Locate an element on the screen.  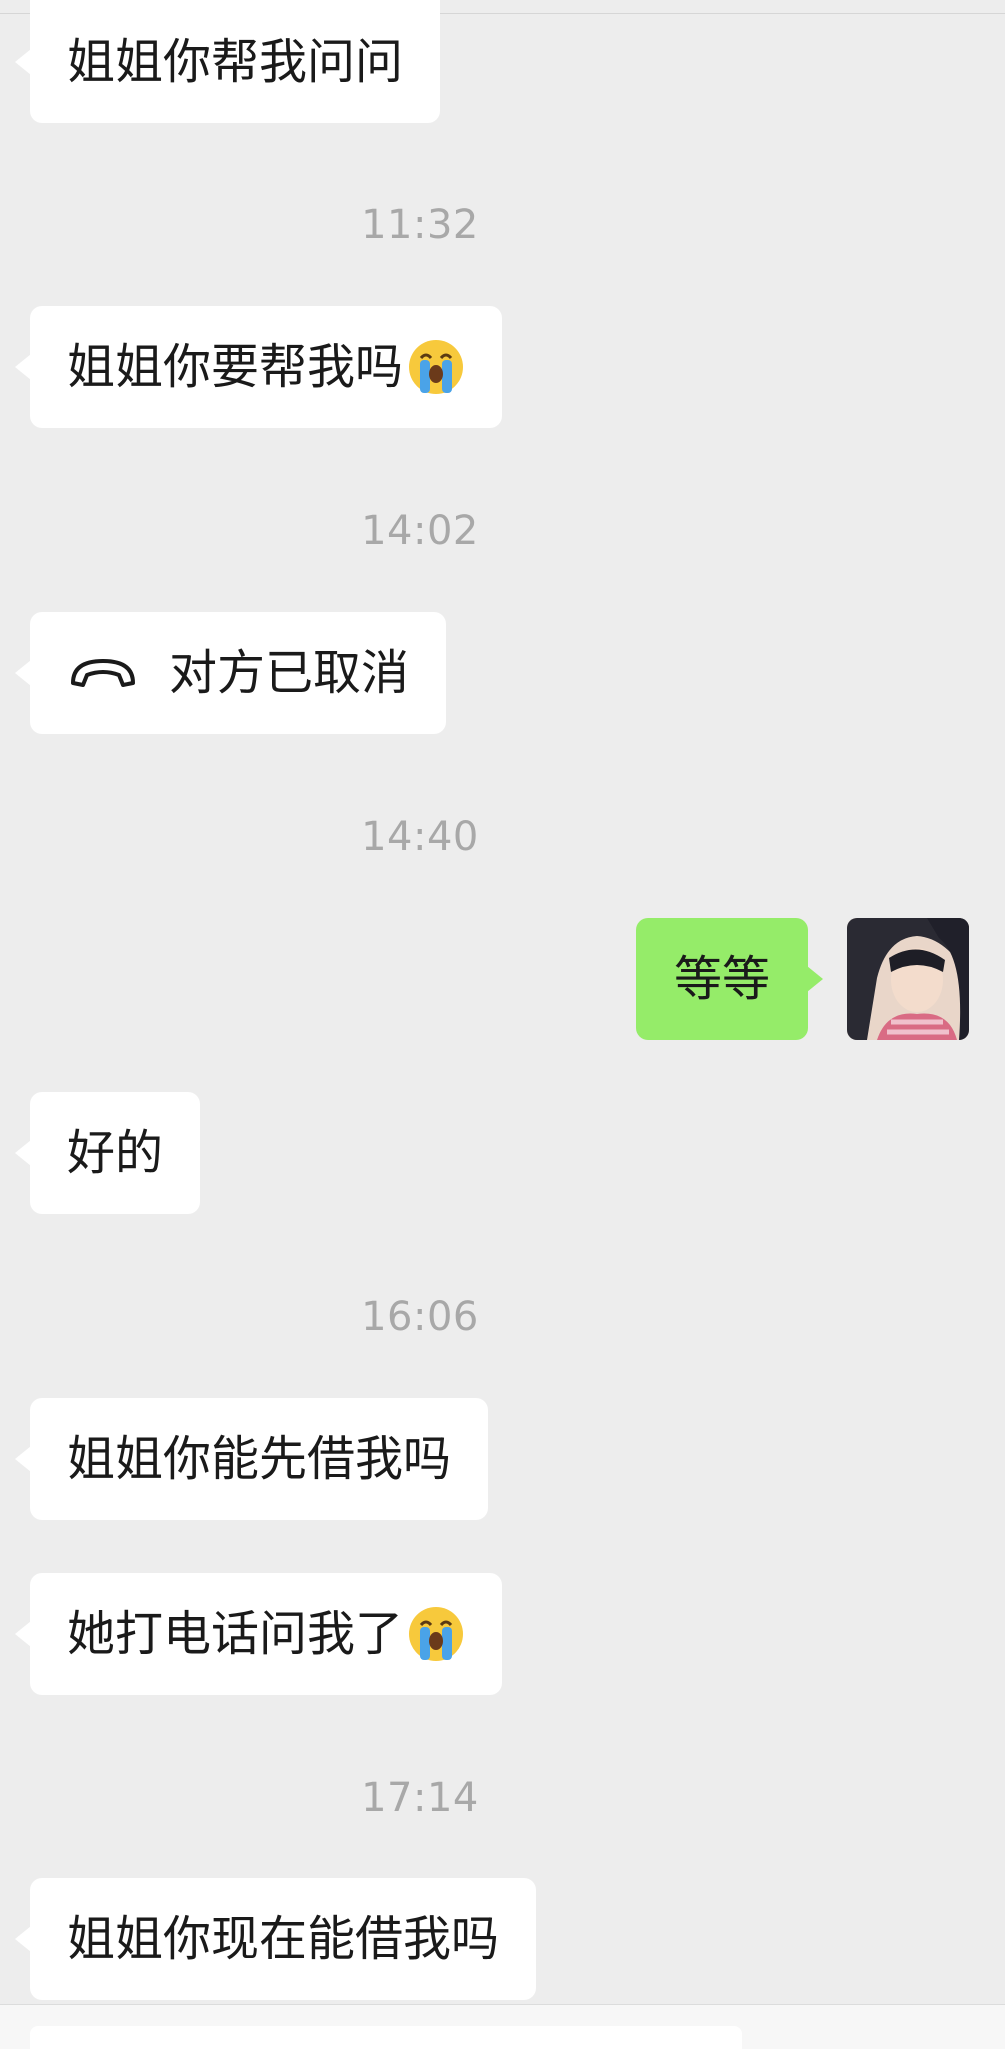
hang-up-phone-icon is located at coordinates (103, 673).